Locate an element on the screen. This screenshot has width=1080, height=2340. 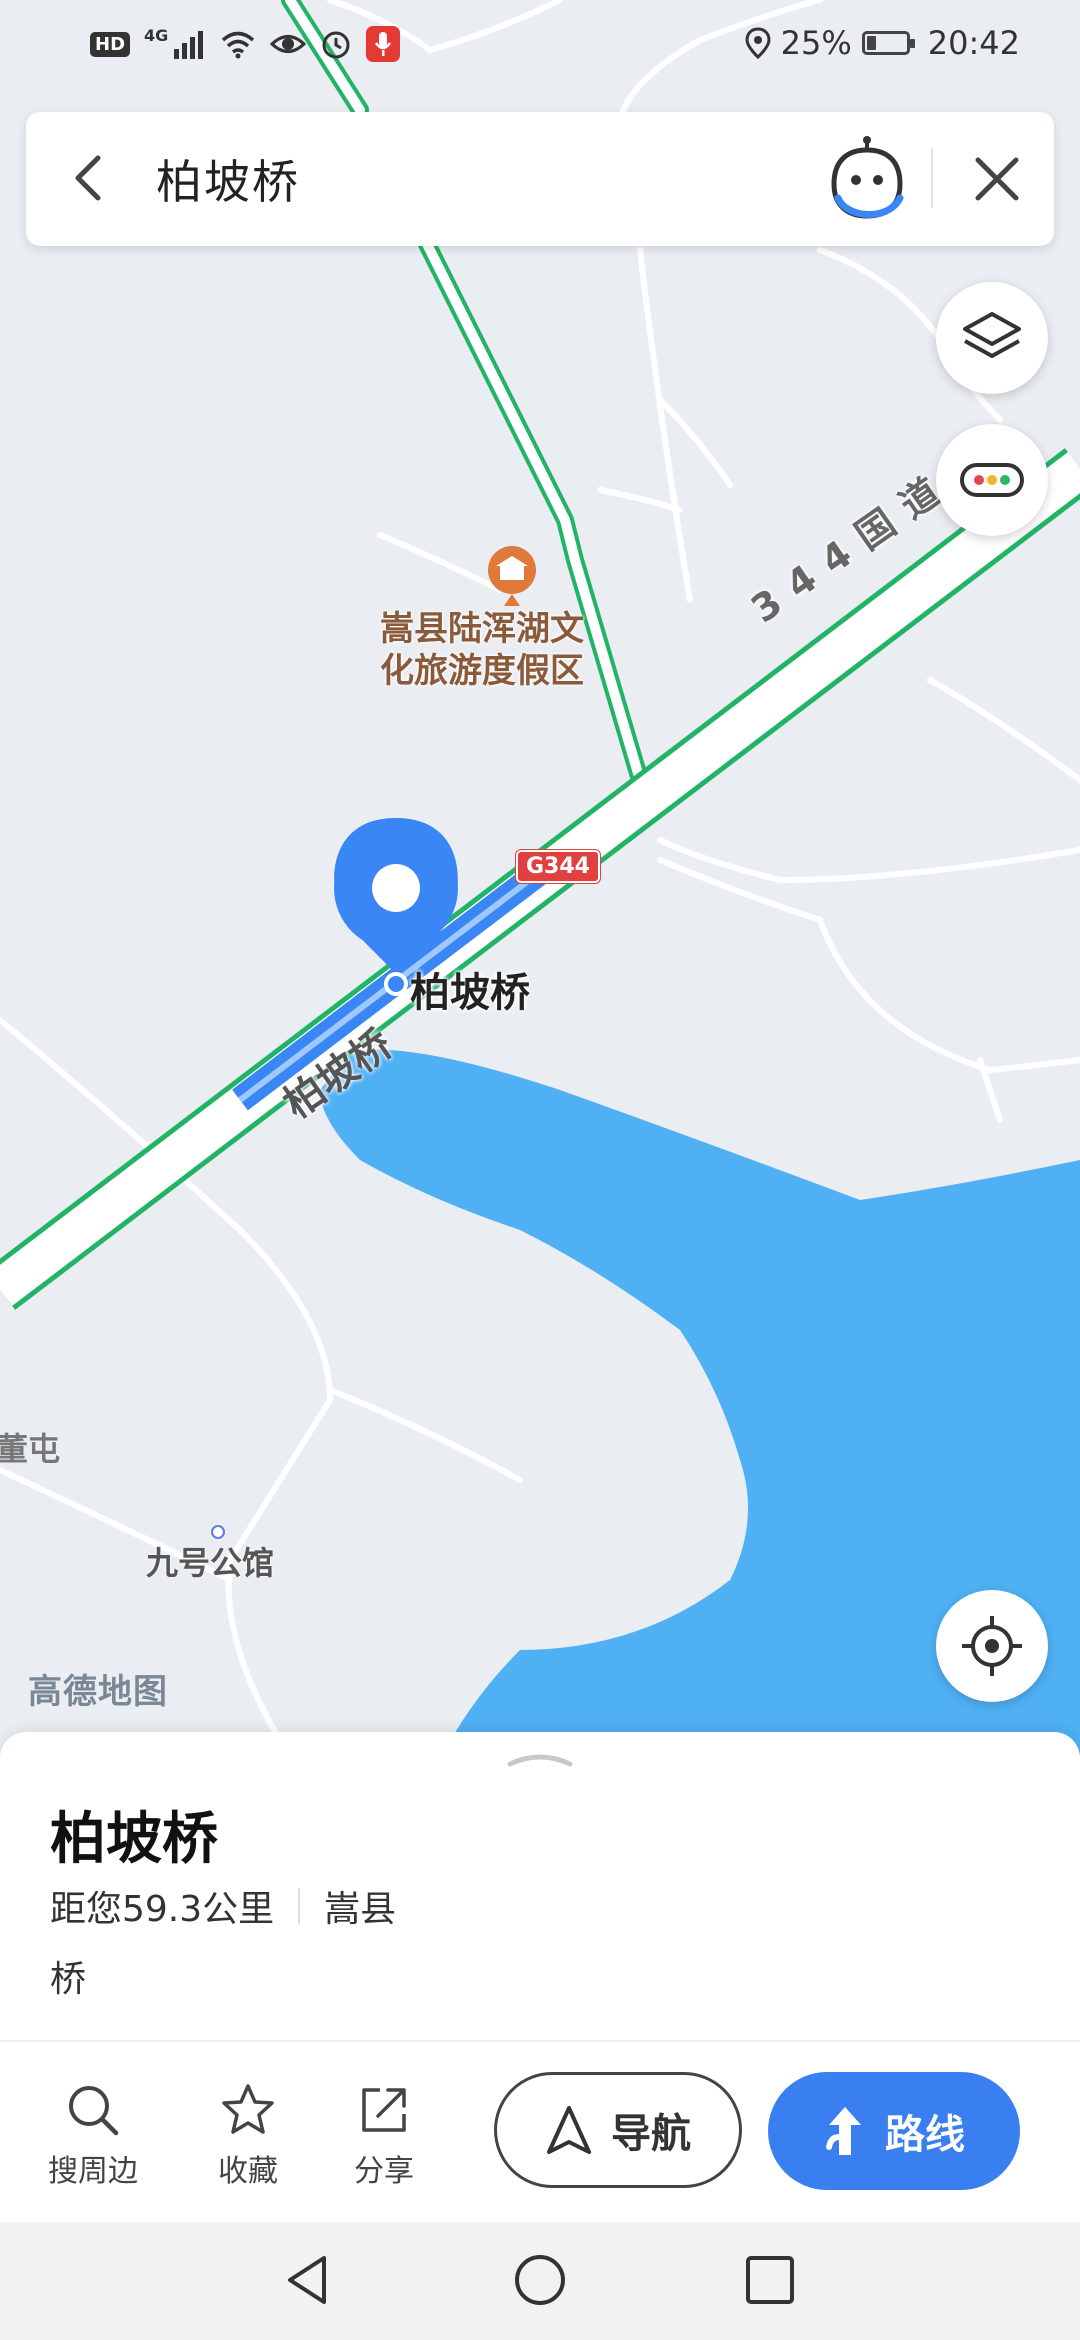
search-bar: 柏坡桥 is located at coordinates (540, 179).